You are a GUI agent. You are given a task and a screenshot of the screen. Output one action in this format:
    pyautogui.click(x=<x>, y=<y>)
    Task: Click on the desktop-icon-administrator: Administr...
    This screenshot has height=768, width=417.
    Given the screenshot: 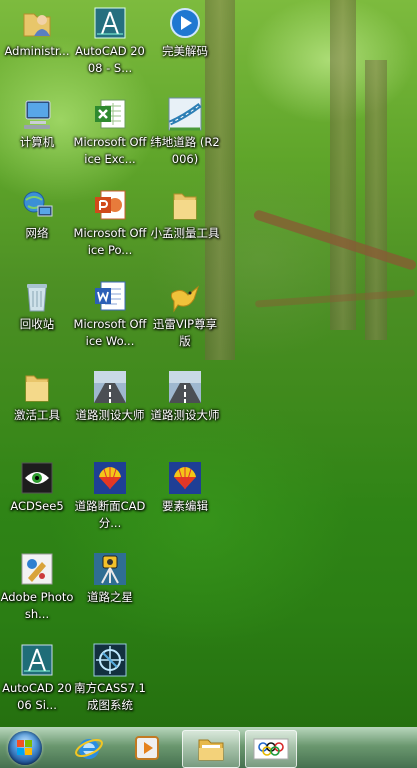 What is the action you would take?
    pyautogui.click(x=37, y=46)
    